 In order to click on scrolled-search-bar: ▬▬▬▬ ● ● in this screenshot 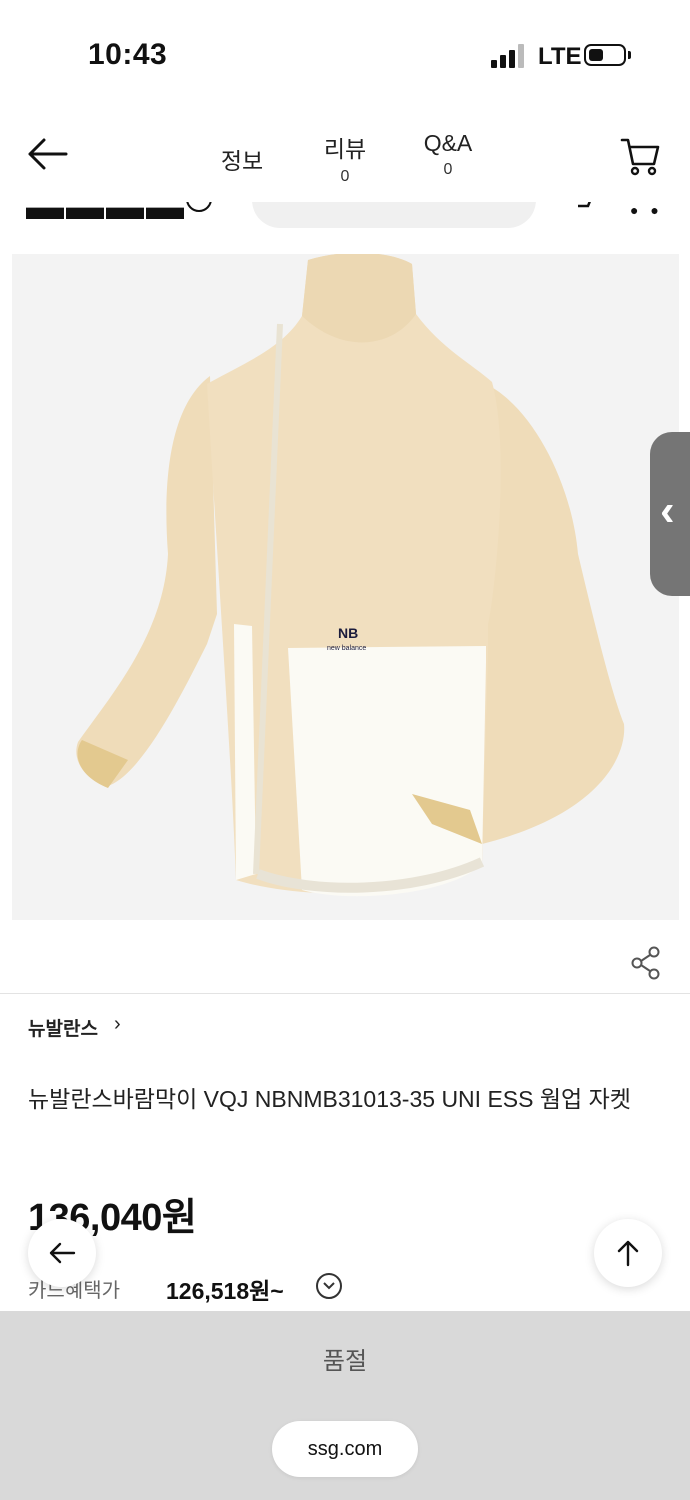, I will do `click(345, 222)`.